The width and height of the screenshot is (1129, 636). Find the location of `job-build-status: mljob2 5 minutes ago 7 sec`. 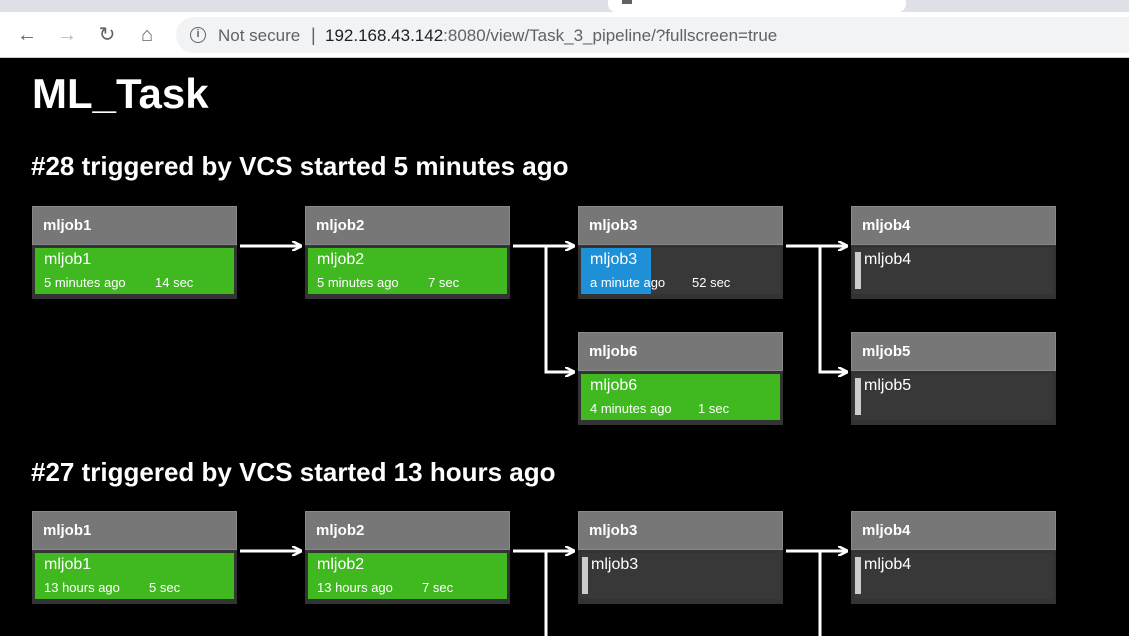

job-build-status: mljob2 5 minutes ago 7 sec is located at coordinates (407, 271).